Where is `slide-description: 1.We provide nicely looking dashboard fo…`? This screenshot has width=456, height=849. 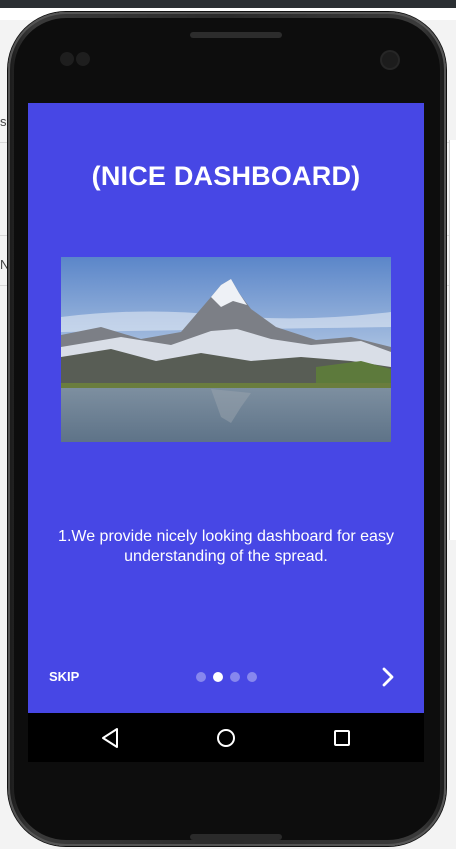 slide-description: 1.We provide nicely looking dashboard fo… is located at coordinates (226, 546).